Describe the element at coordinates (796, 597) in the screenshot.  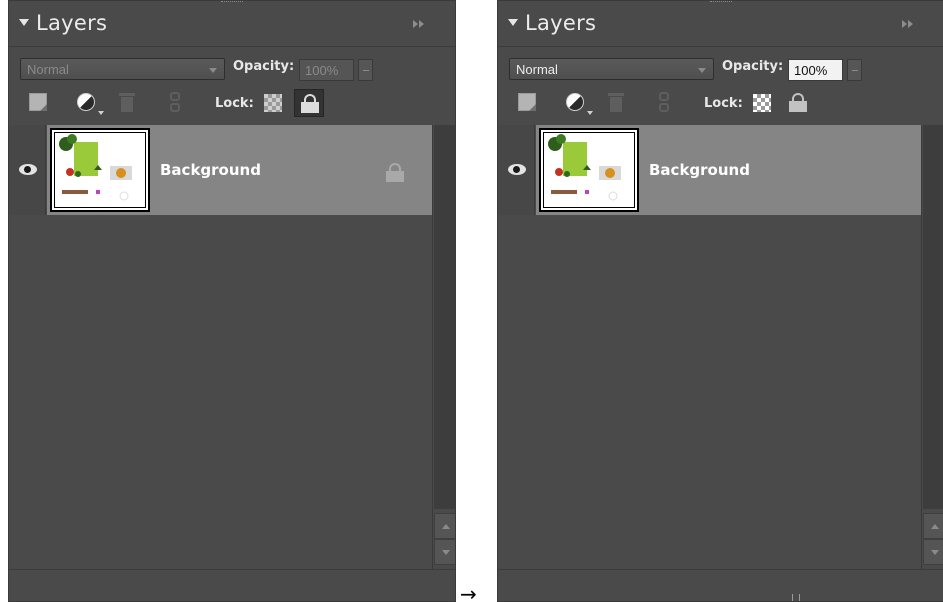
I see `resize-grip-icon` at that location.